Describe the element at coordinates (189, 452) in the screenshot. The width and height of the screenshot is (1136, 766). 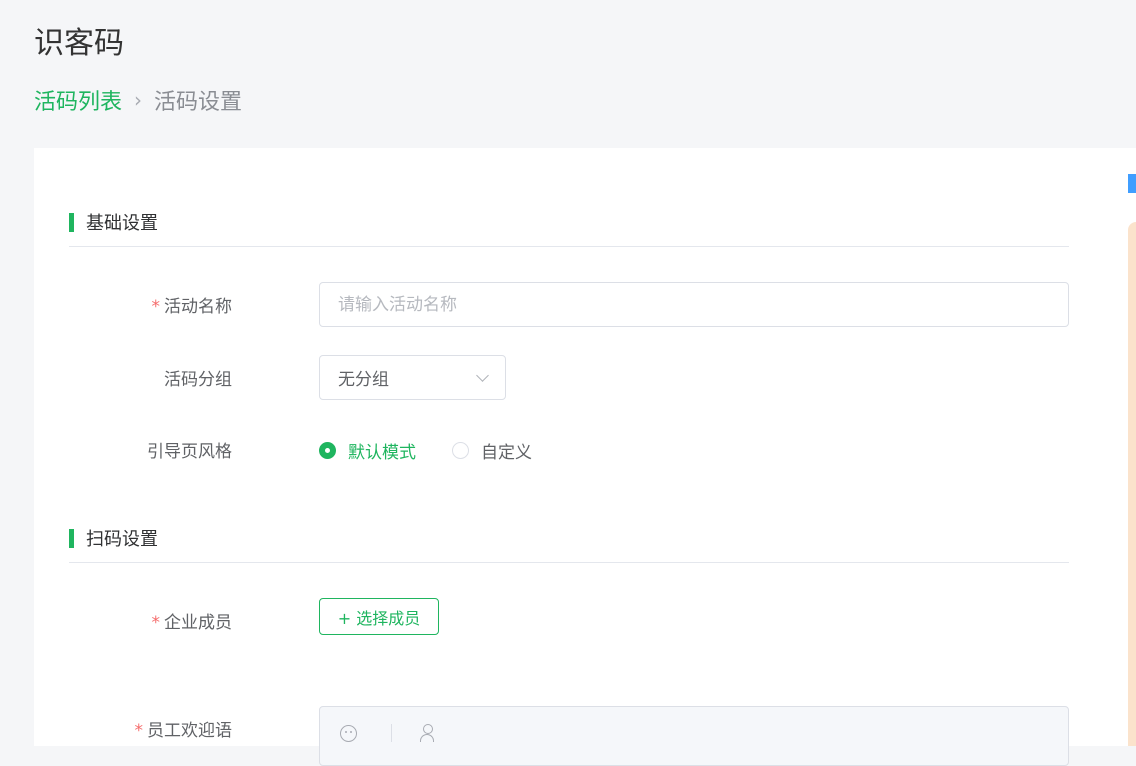
I see `guide-style-label: 引导页风格` at that location.